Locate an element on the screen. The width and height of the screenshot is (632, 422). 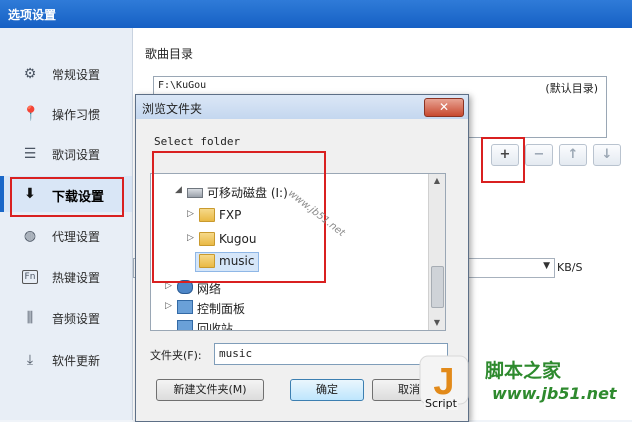
tree-item-label: 控制面板 is located at coordinates (221, 309).